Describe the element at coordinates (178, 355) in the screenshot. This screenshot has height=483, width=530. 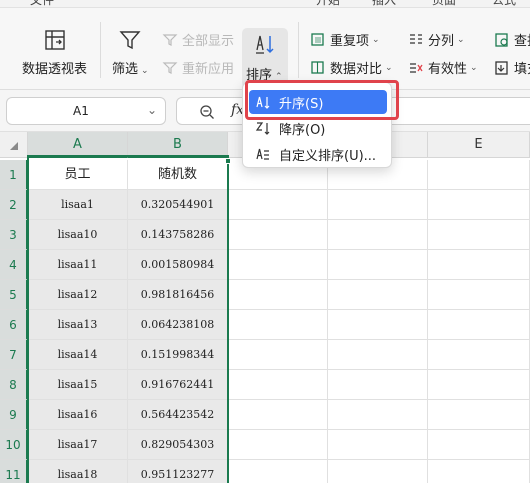
I see `table-cell: 0.151998344` at that location.